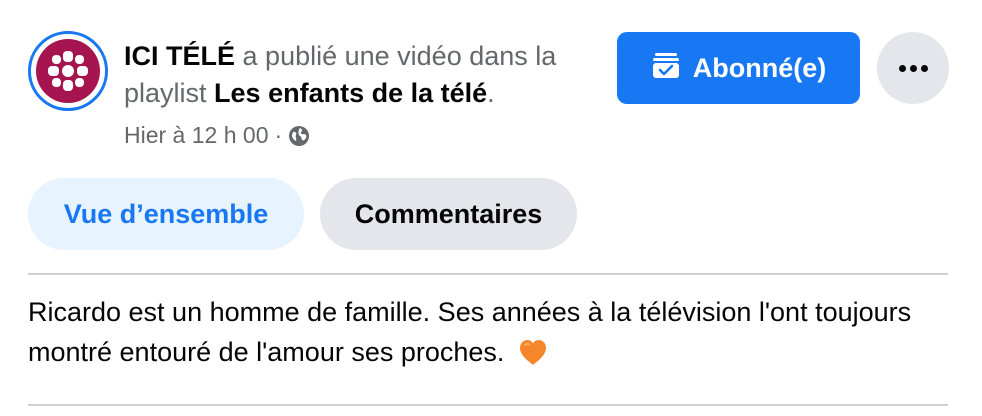 Image resolution: width=982 pixels, height=416 pixels. I want to click on subscribed-label: Abonné(e), so click(759, 67).